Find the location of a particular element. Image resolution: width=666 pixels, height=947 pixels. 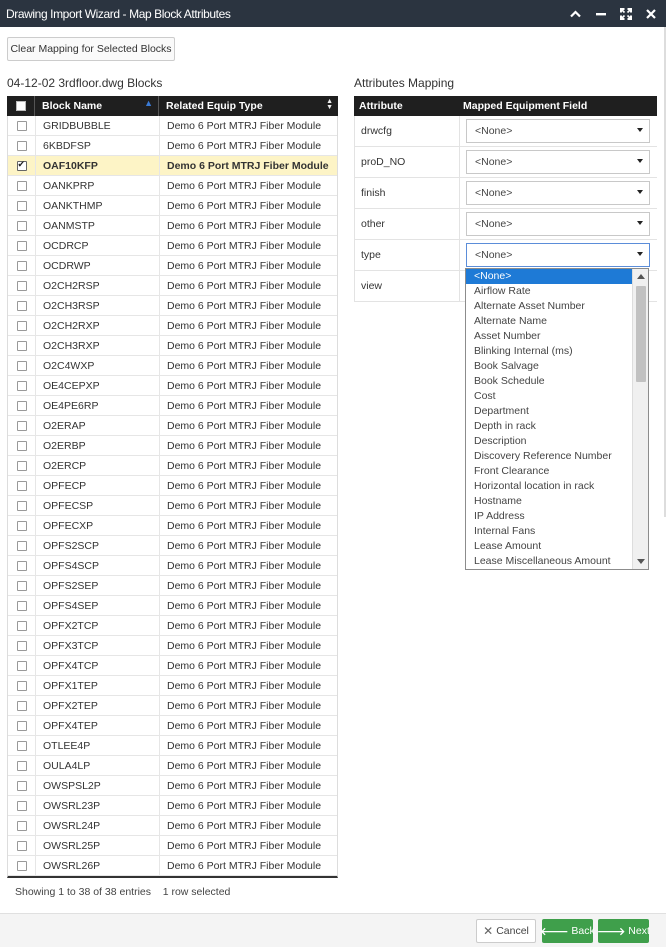

column-related-equip-type: Related Equip Type ▲ ▼ is located at coordinates (248, 106).